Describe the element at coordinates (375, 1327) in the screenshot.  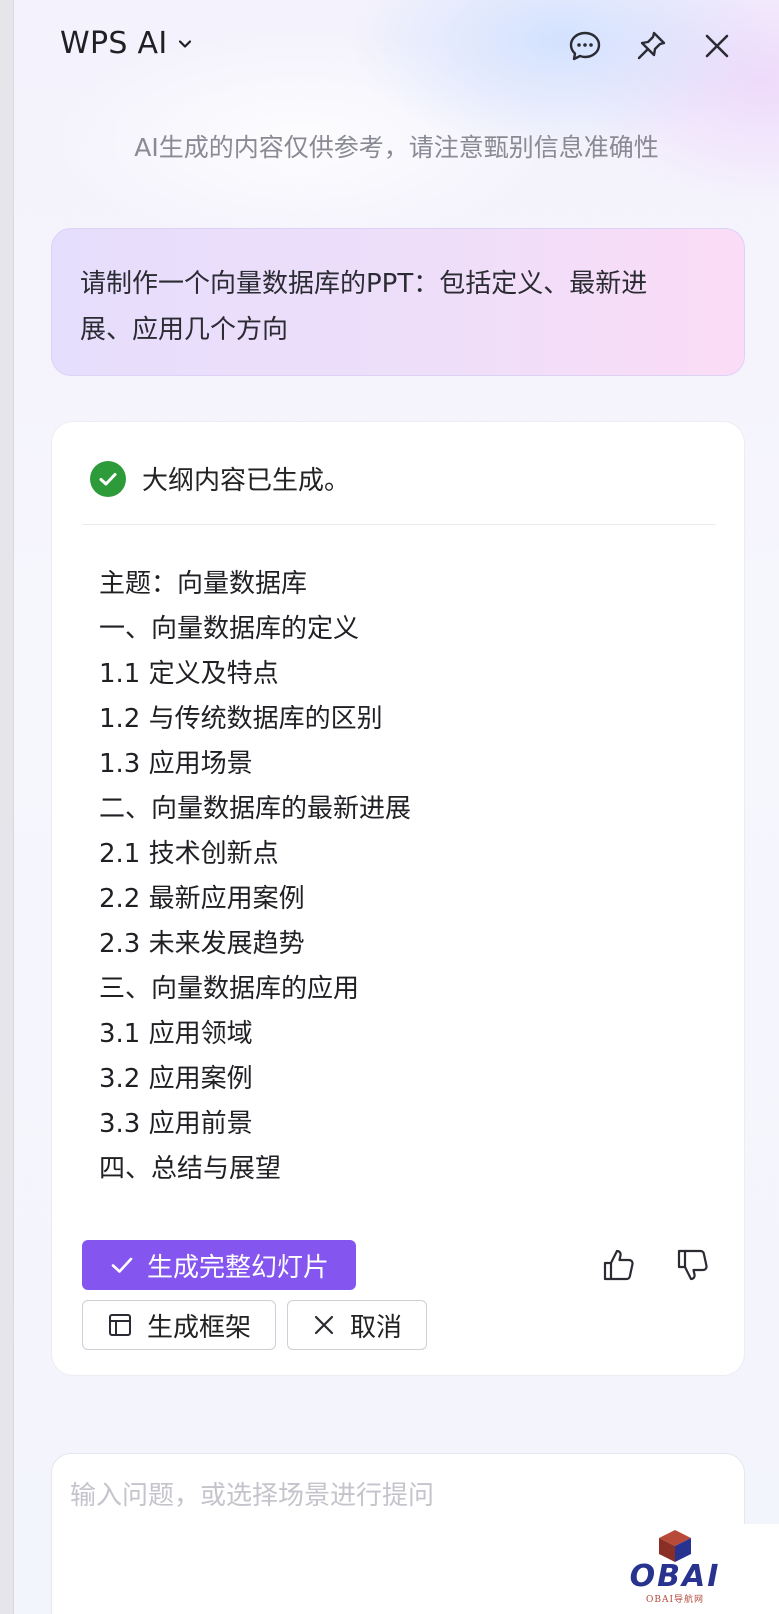
I see `cancel-label: 取消` at that location.